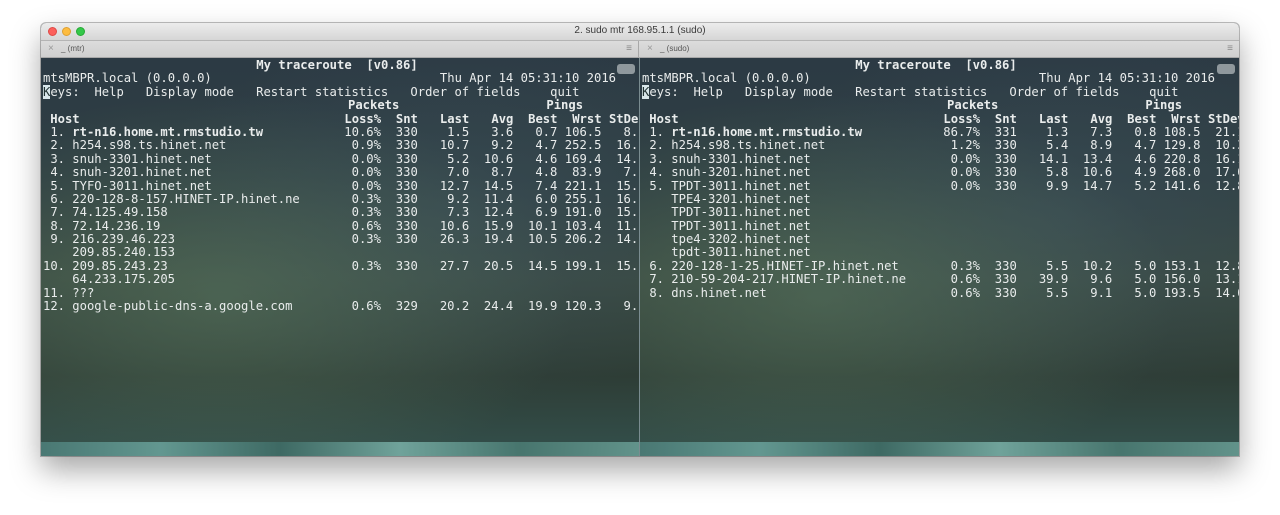 The image size is (1280, 515). Describe the element at coordinates (583, 239) in the screenshot. I see `hop-wrst: 206.2` at that location.